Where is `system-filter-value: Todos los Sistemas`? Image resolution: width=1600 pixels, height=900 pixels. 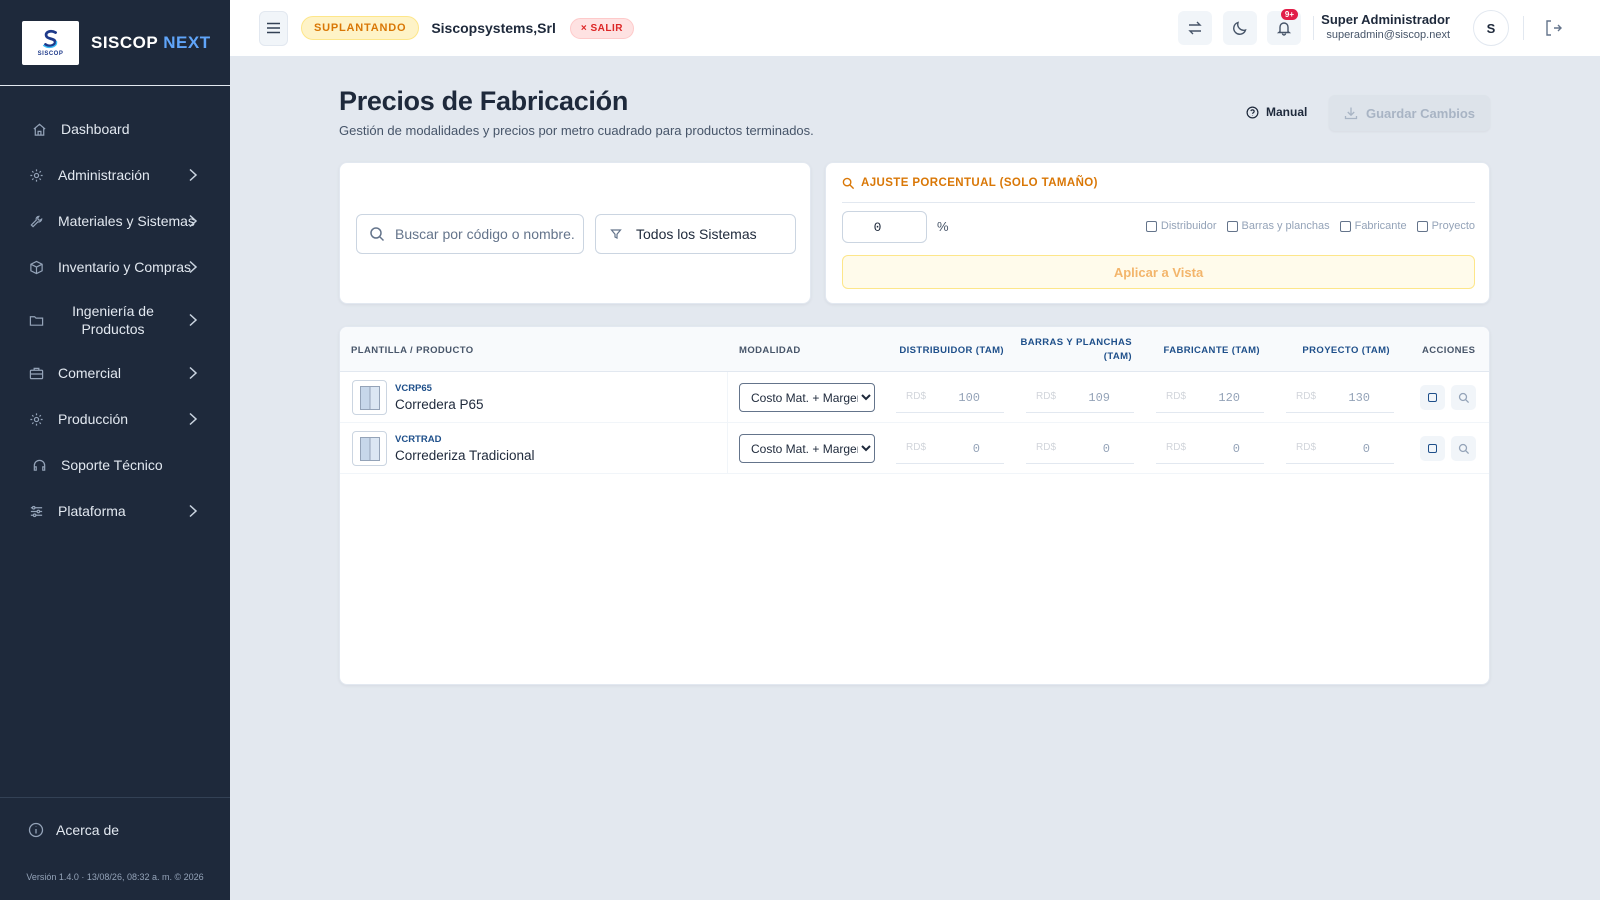
system-filter-value: Todos los Sistemas is located at coordinates (696, 234).